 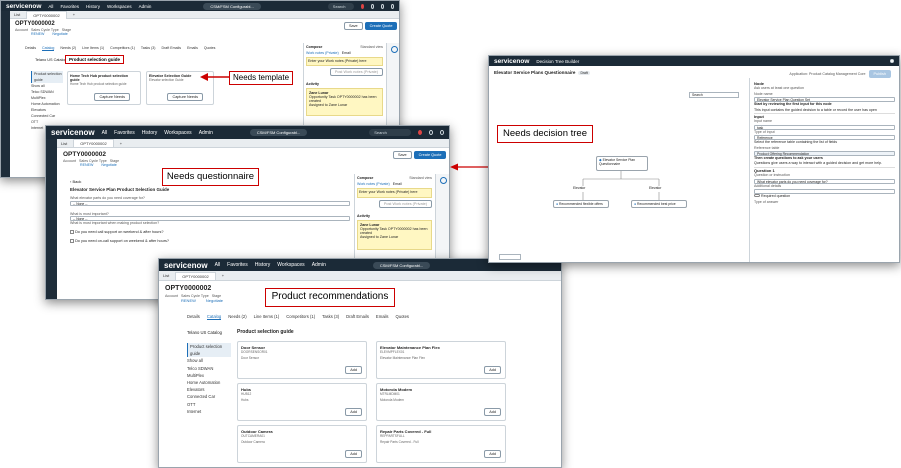 I want to click on side-item-show-all: Show all, so click(x=209, y=360).